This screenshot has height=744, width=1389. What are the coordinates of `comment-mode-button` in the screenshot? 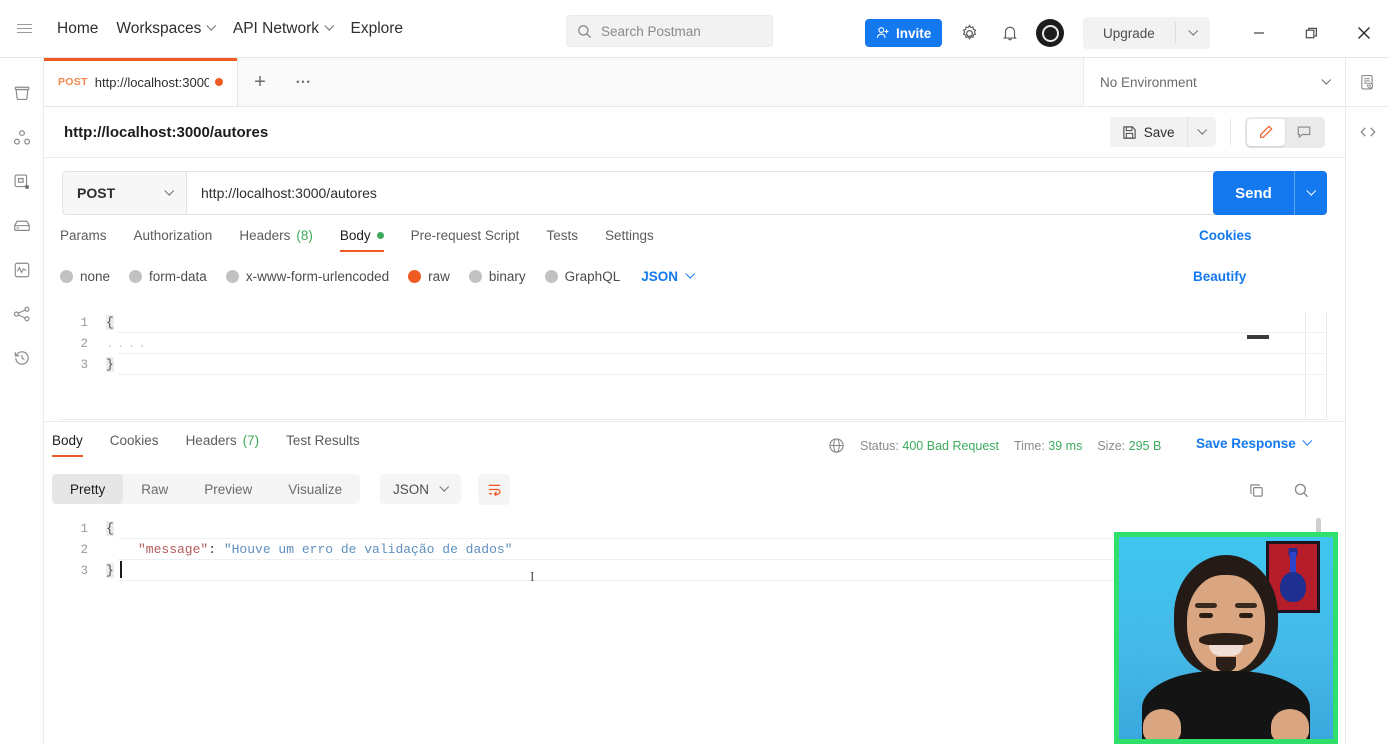 It's located at (1304, 132).